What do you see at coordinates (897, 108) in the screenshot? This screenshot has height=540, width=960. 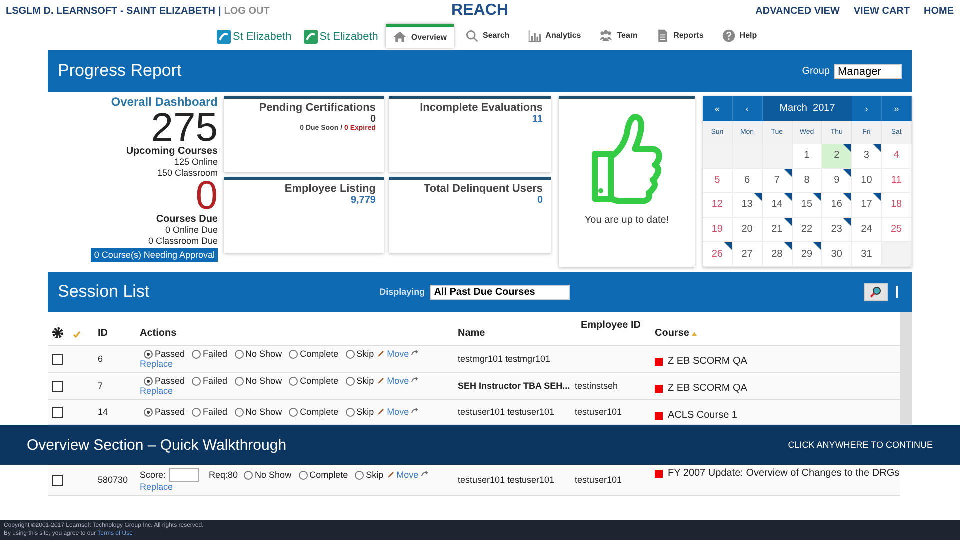 I see `next-year-button: »` at bounding box center [897, 108].